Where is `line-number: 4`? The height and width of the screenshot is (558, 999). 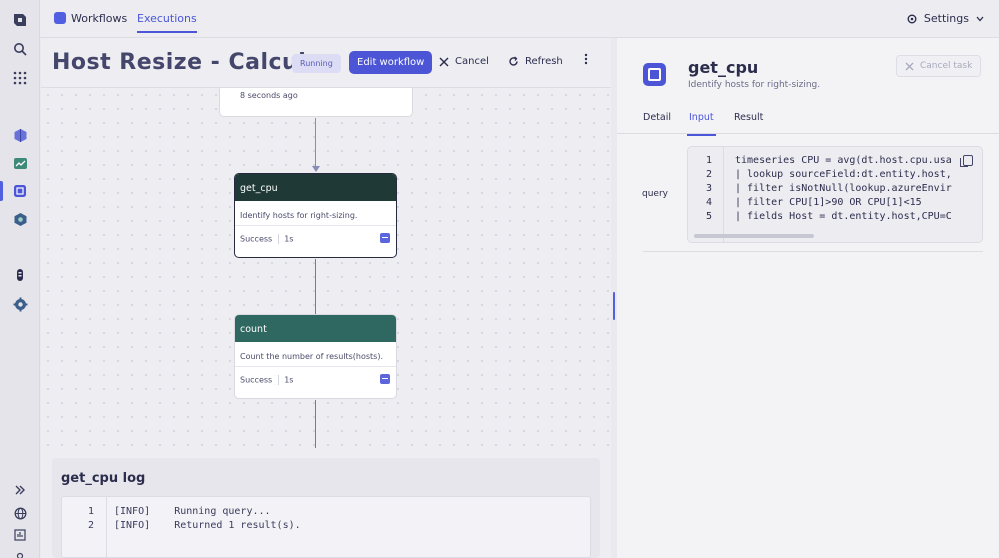 line-number: 4 is located at coordinates (708, 202).